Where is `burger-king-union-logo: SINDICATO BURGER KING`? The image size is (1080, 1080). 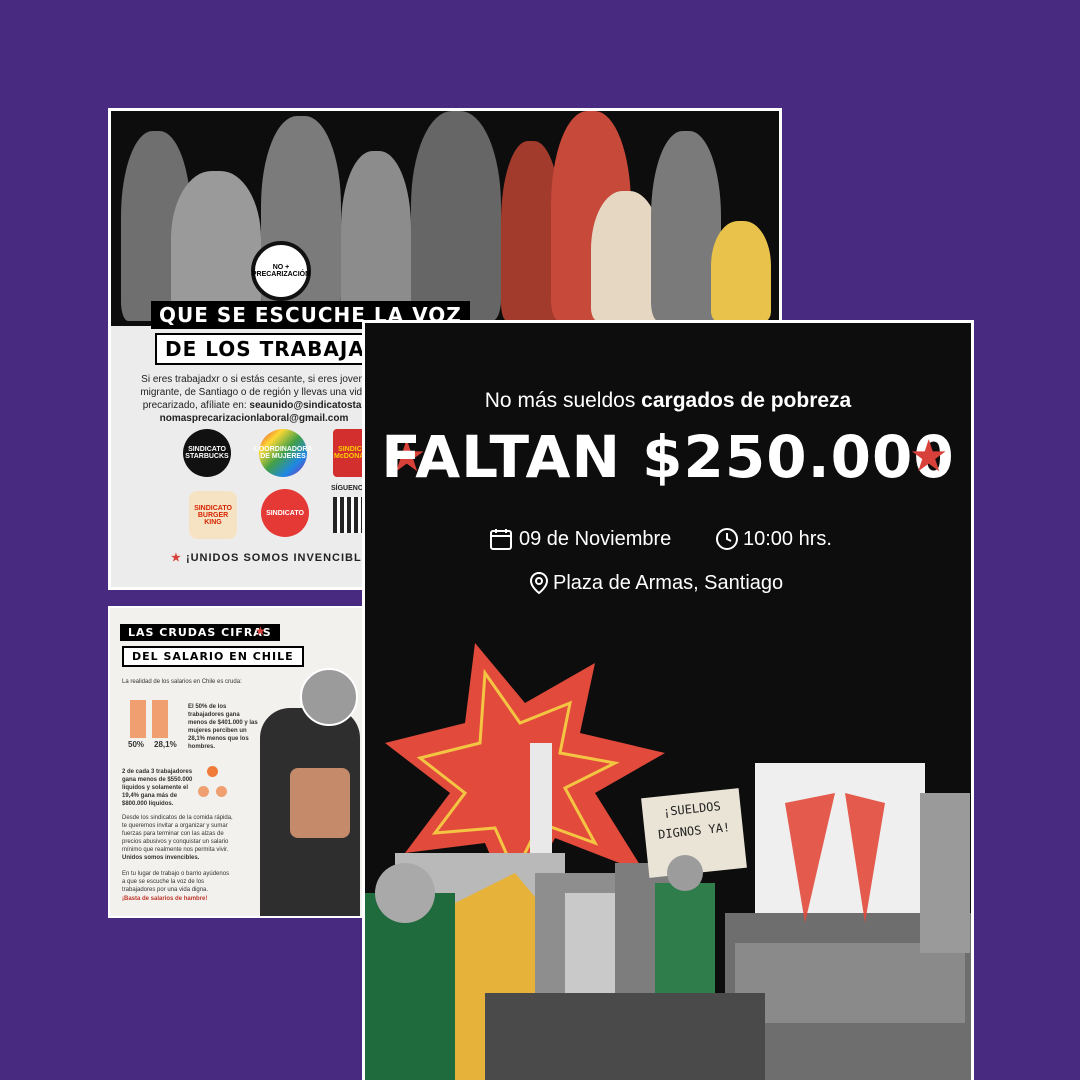
burger-king-union-logo: SINDICATO BURGER KING is located at coordinates (213, 515).